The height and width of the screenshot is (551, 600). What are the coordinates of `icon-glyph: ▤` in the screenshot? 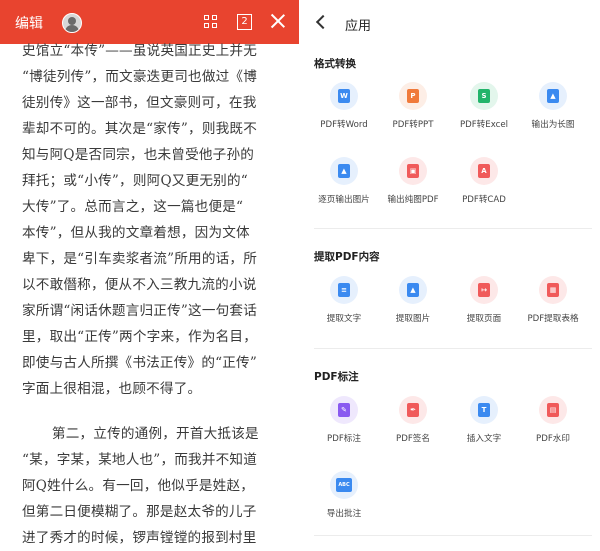 It's located at (553, 410).